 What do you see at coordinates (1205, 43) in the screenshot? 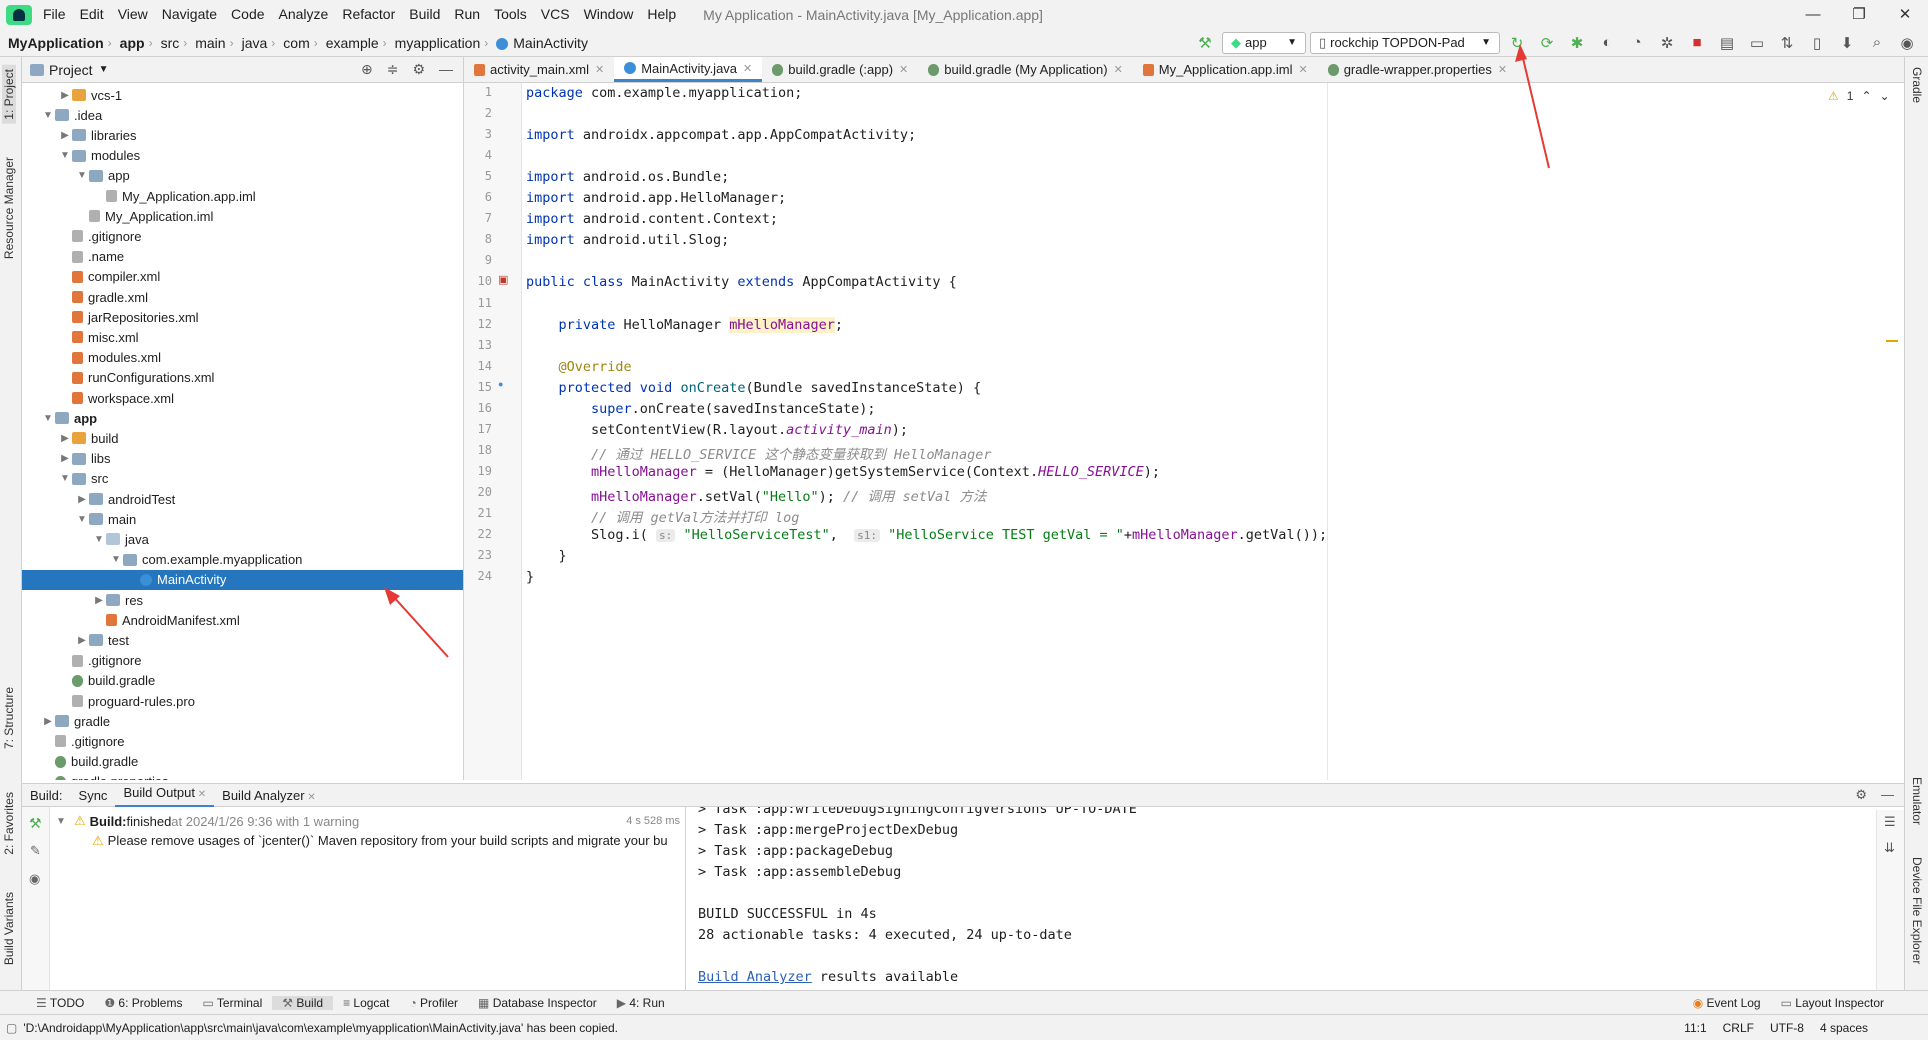
I see `hammer-icon: ⚒` at bounding box center [1205, 43].